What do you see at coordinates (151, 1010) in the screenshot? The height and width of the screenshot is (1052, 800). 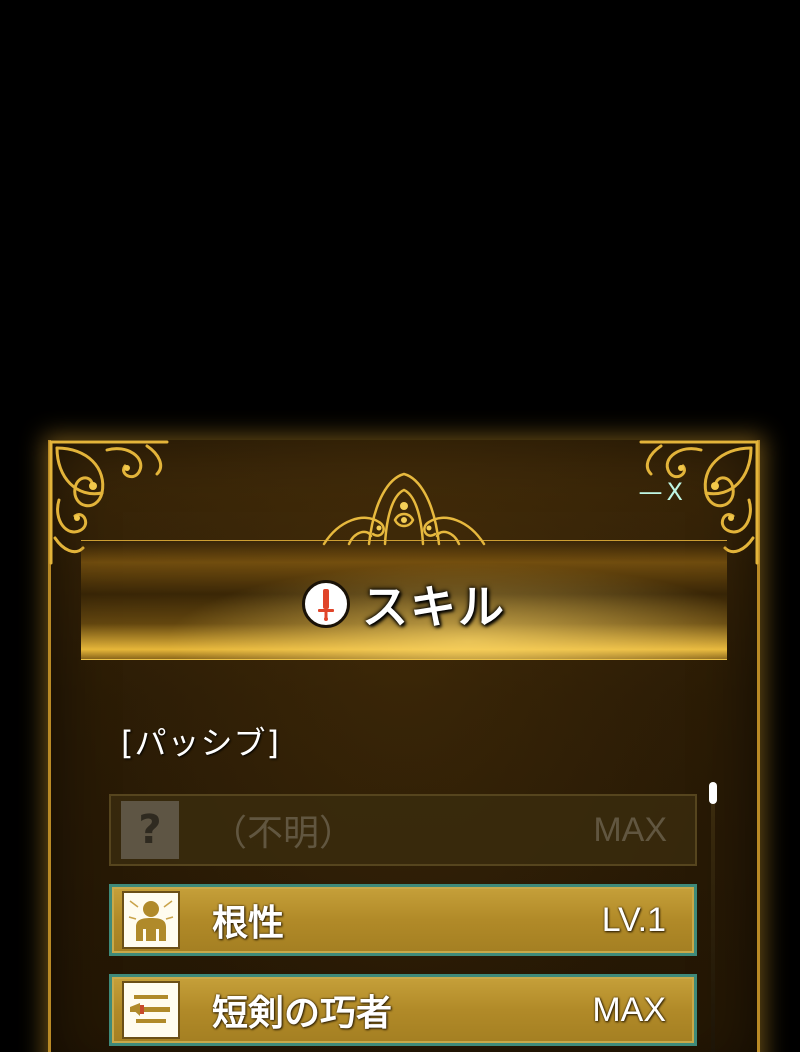 I see `dagger-icon` at bounding box center [151, 1010].